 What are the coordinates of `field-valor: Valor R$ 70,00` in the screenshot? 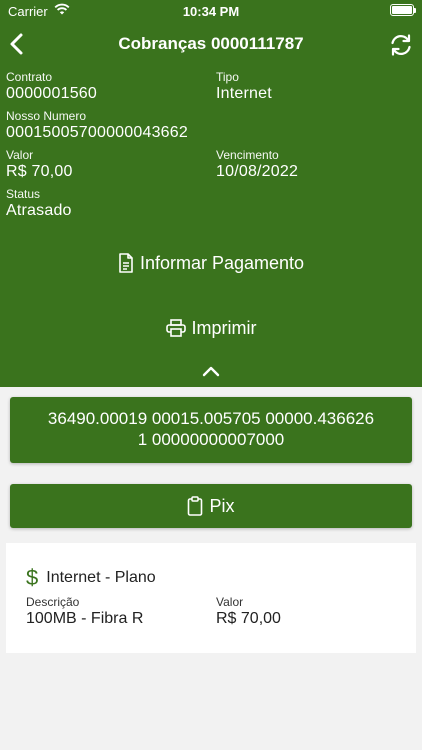 It's located at (39, 165).